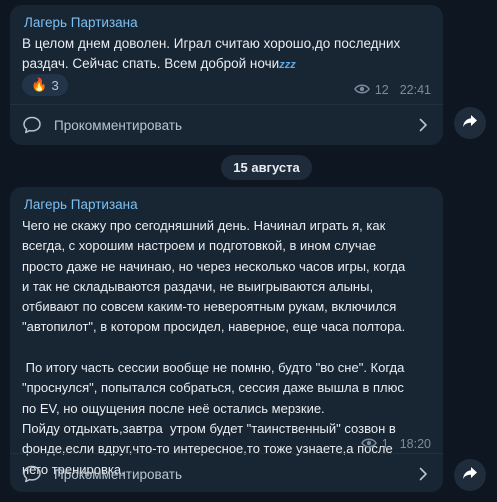 This screenshot has width=497, height=502. Describe the element at coordinates (55, 85) in the screenshot. I see `reaction-count: 3` at that location.